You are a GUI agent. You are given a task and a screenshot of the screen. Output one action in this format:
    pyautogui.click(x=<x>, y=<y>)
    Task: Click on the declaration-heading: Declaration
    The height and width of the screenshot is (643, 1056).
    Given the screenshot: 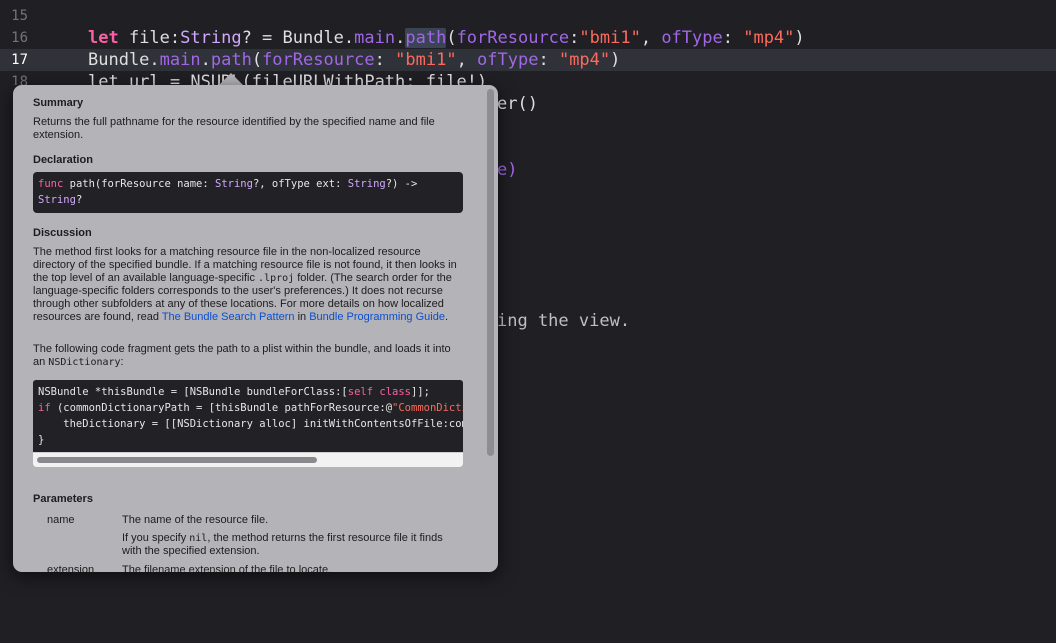 What is the action you would take?
    pyautogui.click(x=63, y=160)
    